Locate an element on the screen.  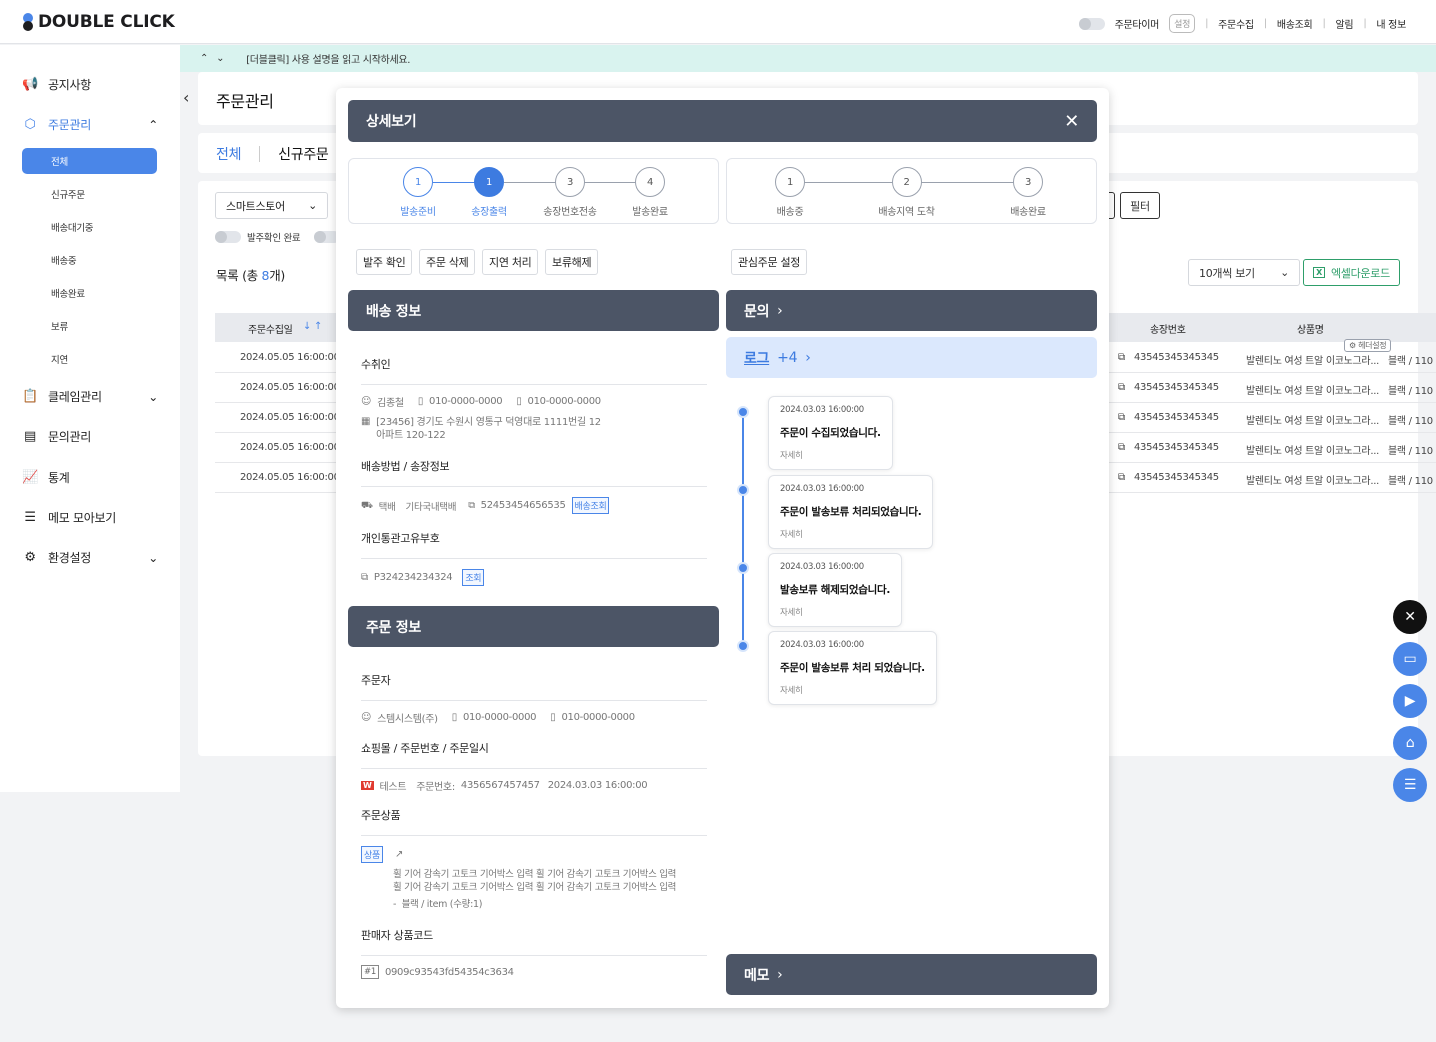
chat-icon: ▤ is located at coordinates (30, 436).